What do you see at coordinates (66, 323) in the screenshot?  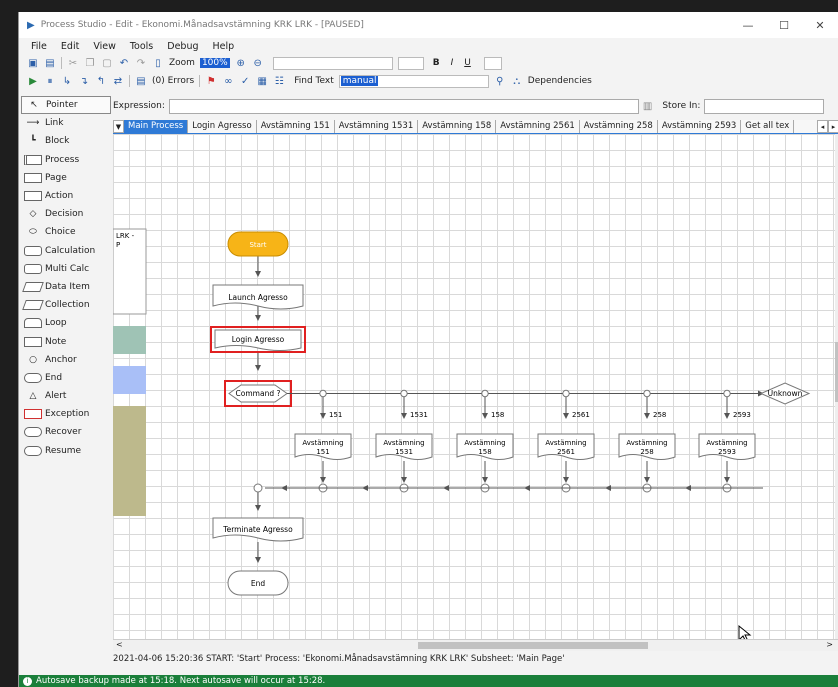 I see `tool-loop: Loop` at bounding box center [66, 323].